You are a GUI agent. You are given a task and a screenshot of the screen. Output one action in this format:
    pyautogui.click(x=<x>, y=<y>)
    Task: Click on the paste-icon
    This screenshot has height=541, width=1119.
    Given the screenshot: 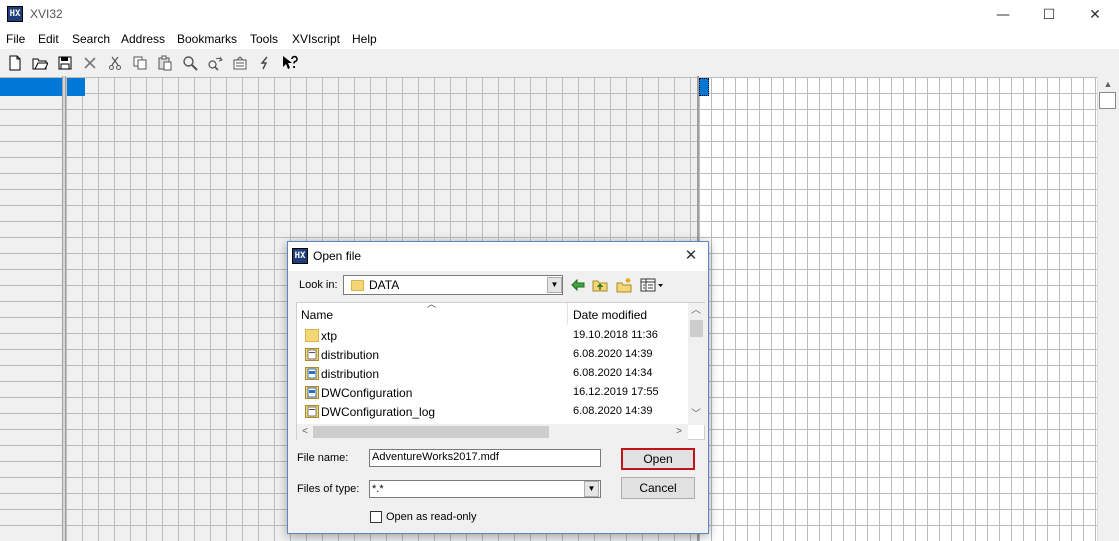 What is the action you would take?
    pyautogui.click(x=165, y=63)
    